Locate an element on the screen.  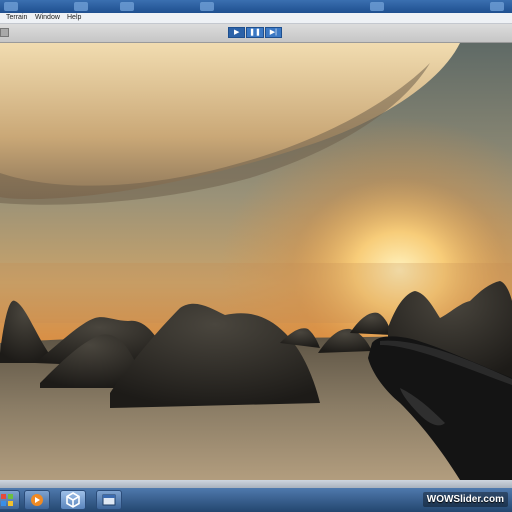
taskbar-media-player is located at coordinates (37, 500).